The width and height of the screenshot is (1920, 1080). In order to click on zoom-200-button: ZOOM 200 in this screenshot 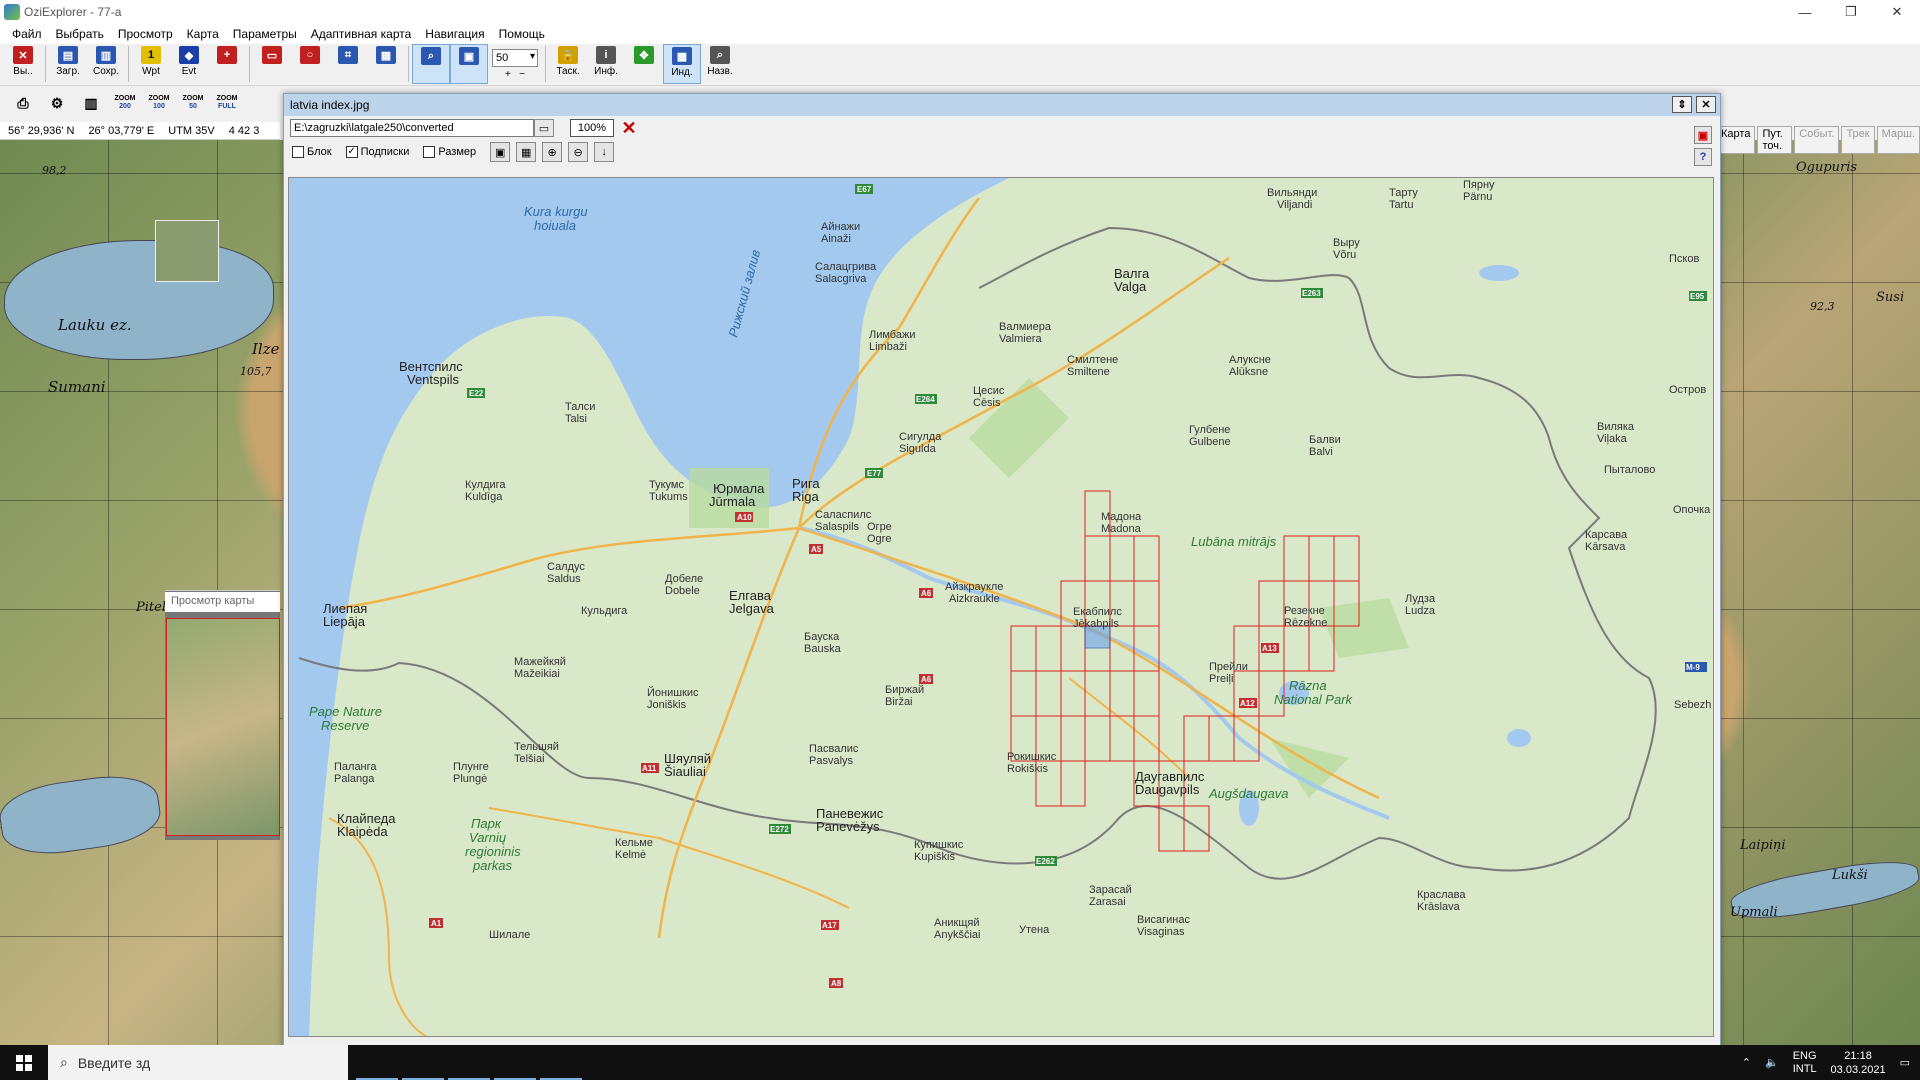, I will do `click(125, 103)`.